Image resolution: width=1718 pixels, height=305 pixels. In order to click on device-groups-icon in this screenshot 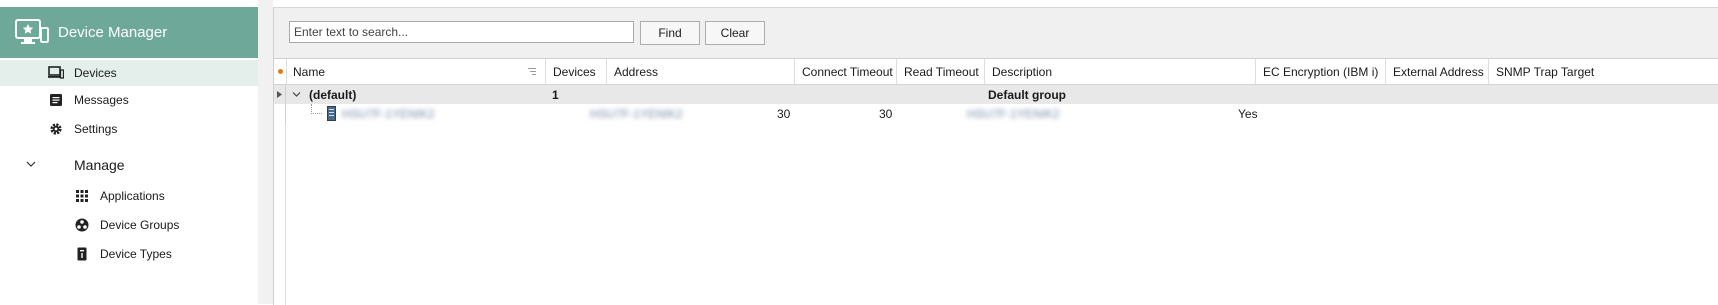, I will do `click(82, 225)`.